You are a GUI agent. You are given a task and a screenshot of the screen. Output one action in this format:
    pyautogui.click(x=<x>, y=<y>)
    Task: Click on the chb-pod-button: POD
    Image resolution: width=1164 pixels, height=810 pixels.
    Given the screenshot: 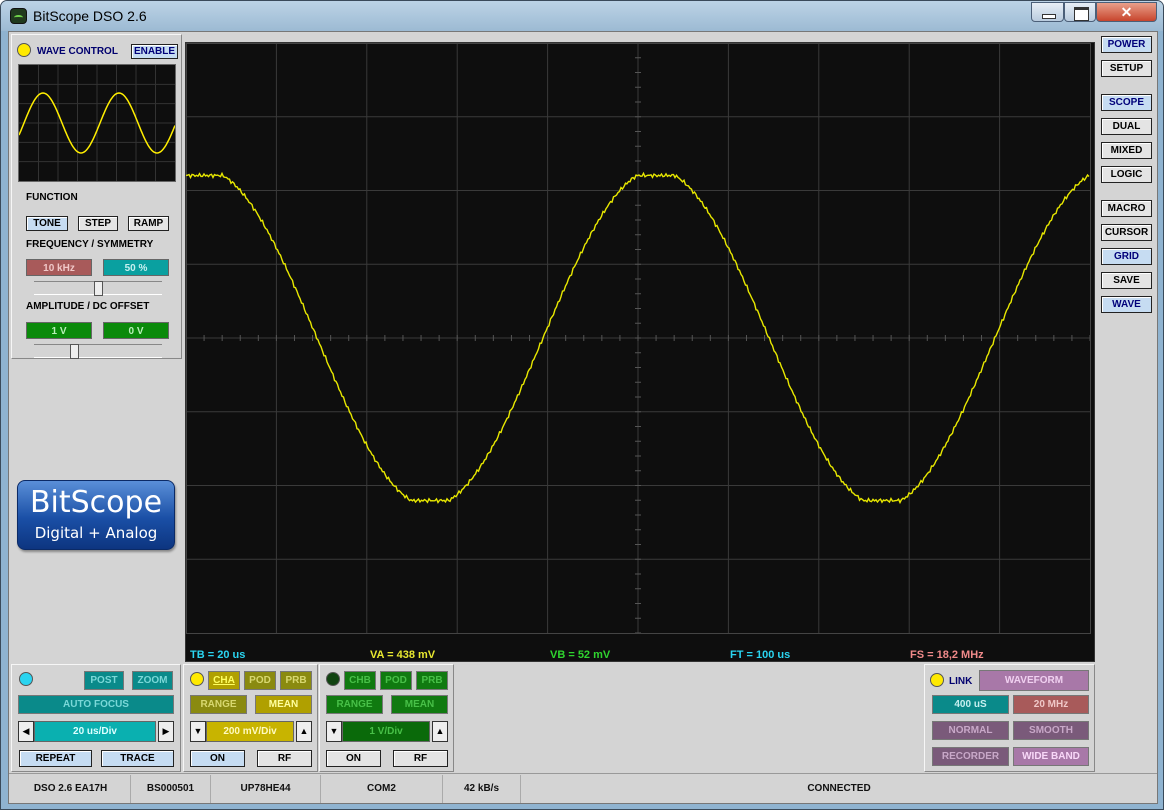 What is the action you would take?
    pyautogui.click(x=396, y=680)
    